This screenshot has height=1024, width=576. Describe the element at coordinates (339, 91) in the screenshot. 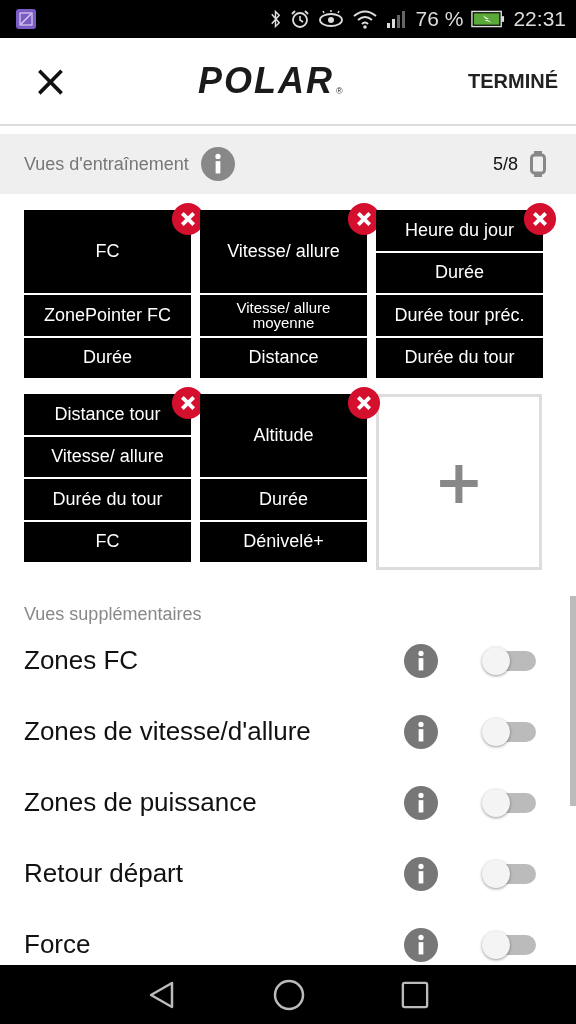

I see `registered-mark: ®` at that location.